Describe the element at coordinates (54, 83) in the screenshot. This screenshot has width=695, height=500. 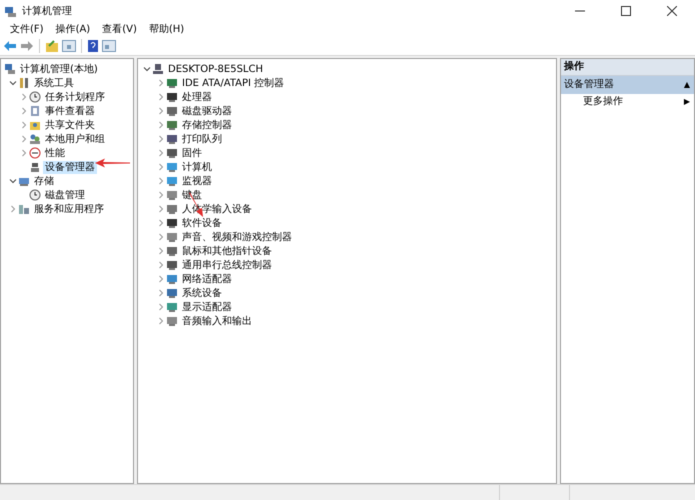
I see `tree-item: 系统工具` at that location.